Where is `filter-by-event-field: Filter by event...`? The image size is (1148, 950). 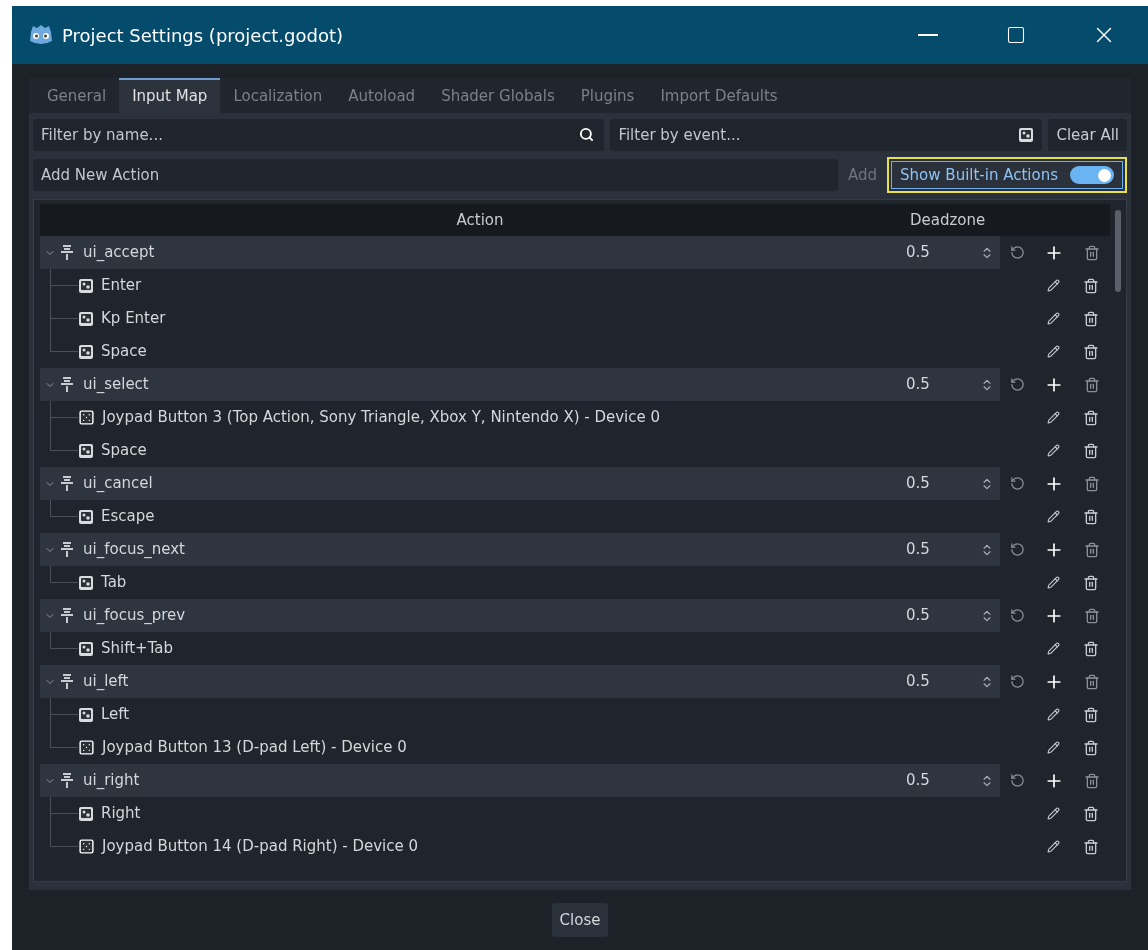
filter-by-event-field: Filter by event... is located at coordinates (826, 135).